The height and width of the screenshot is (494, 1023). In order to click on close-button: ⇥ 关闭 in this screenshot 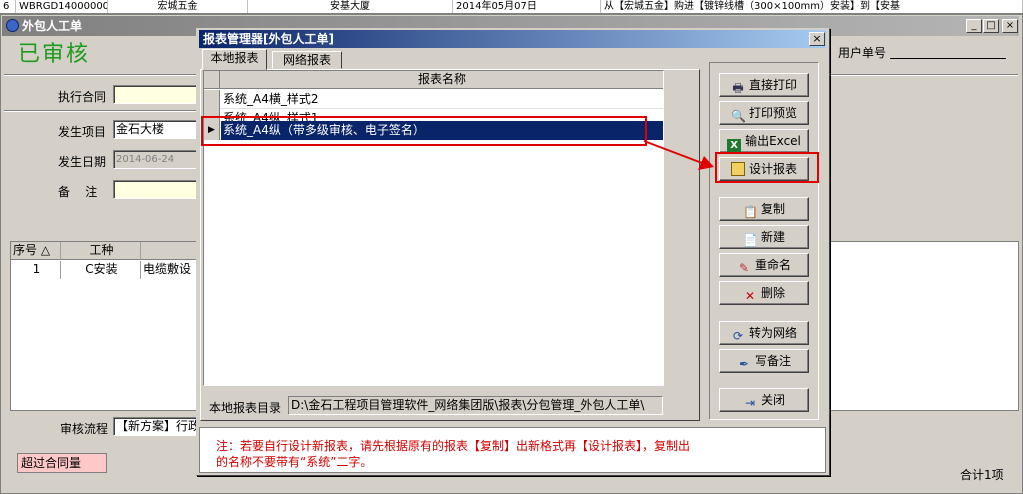, I will do `click(764, 400)`.